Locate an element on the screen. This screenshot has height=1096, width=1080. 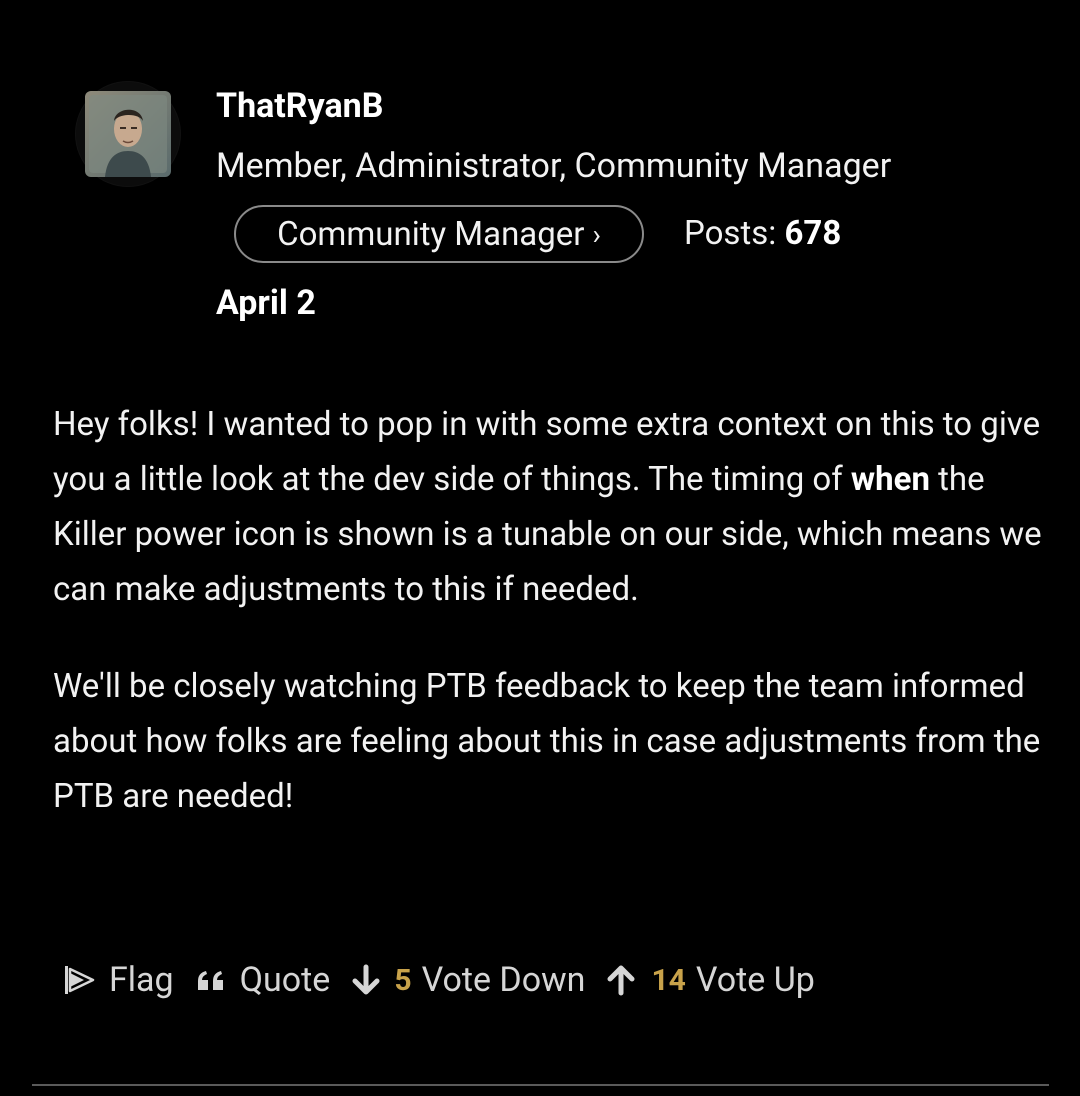
post-date: April 2 is located at coordinates (266, 303).